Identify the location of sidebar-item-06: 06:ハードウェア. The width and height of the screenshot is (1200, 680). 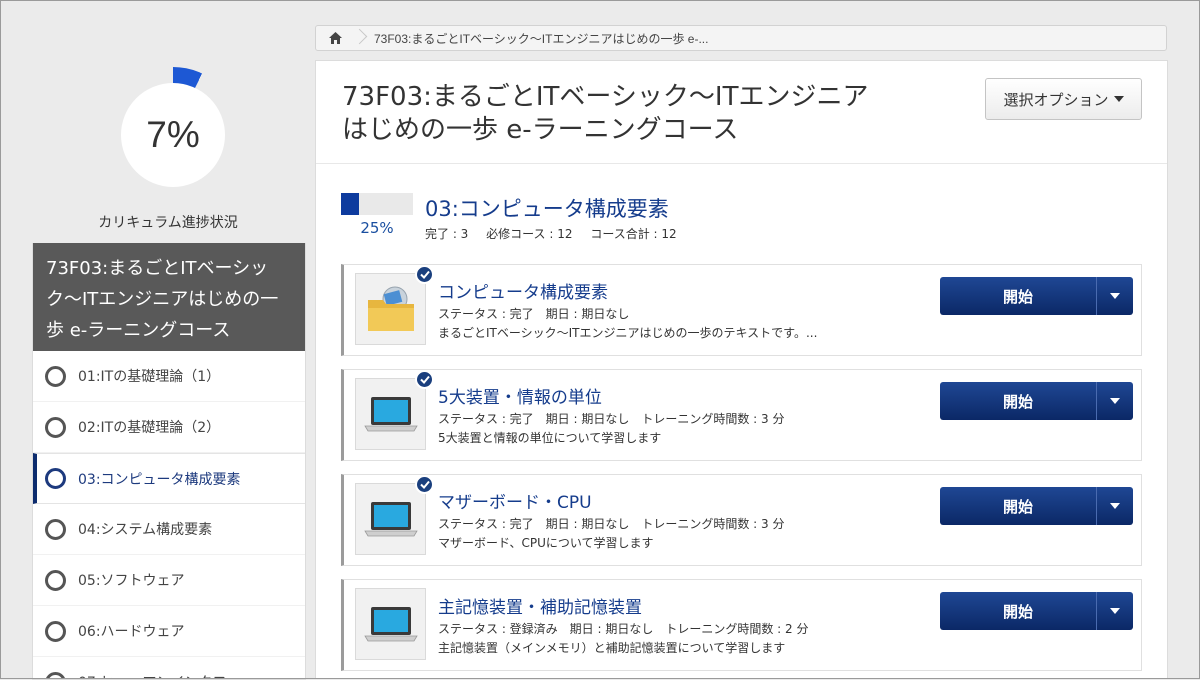
(169, 631).